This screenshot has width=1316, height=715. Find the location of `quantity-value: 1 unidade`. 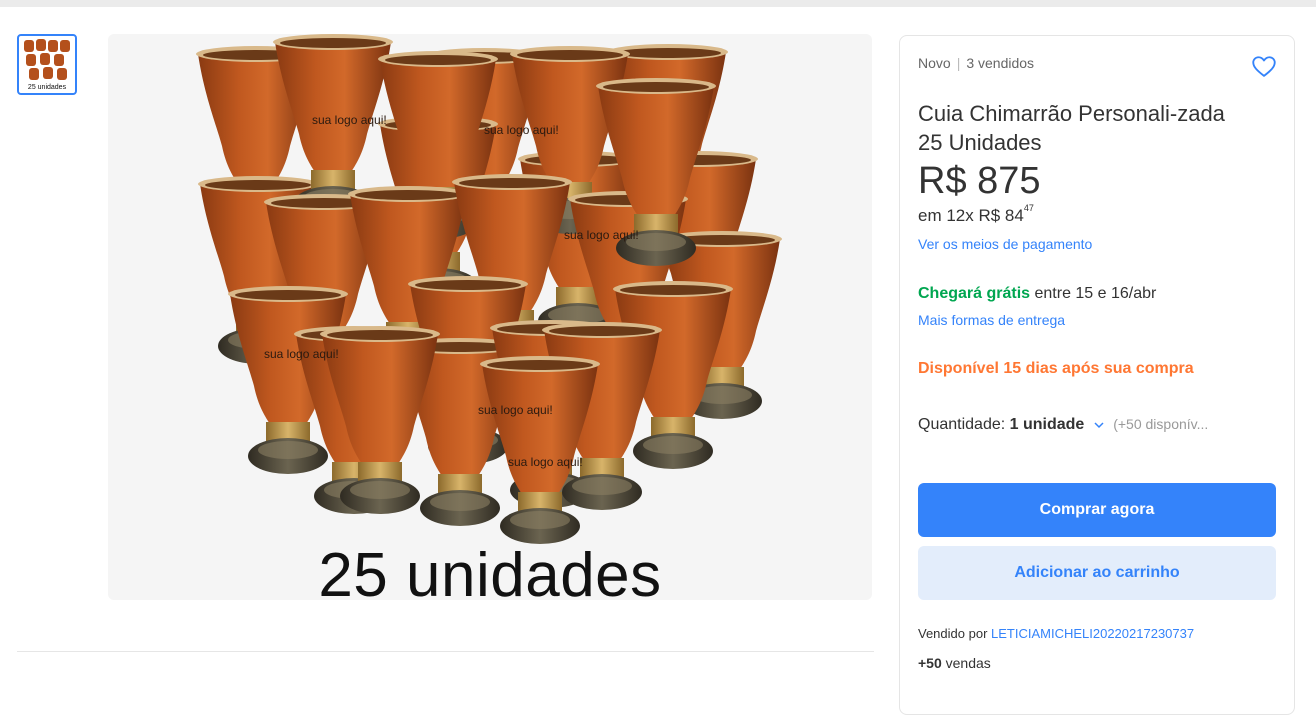

quantity-value: 1 unidade is located at coordinates (1047, 424).